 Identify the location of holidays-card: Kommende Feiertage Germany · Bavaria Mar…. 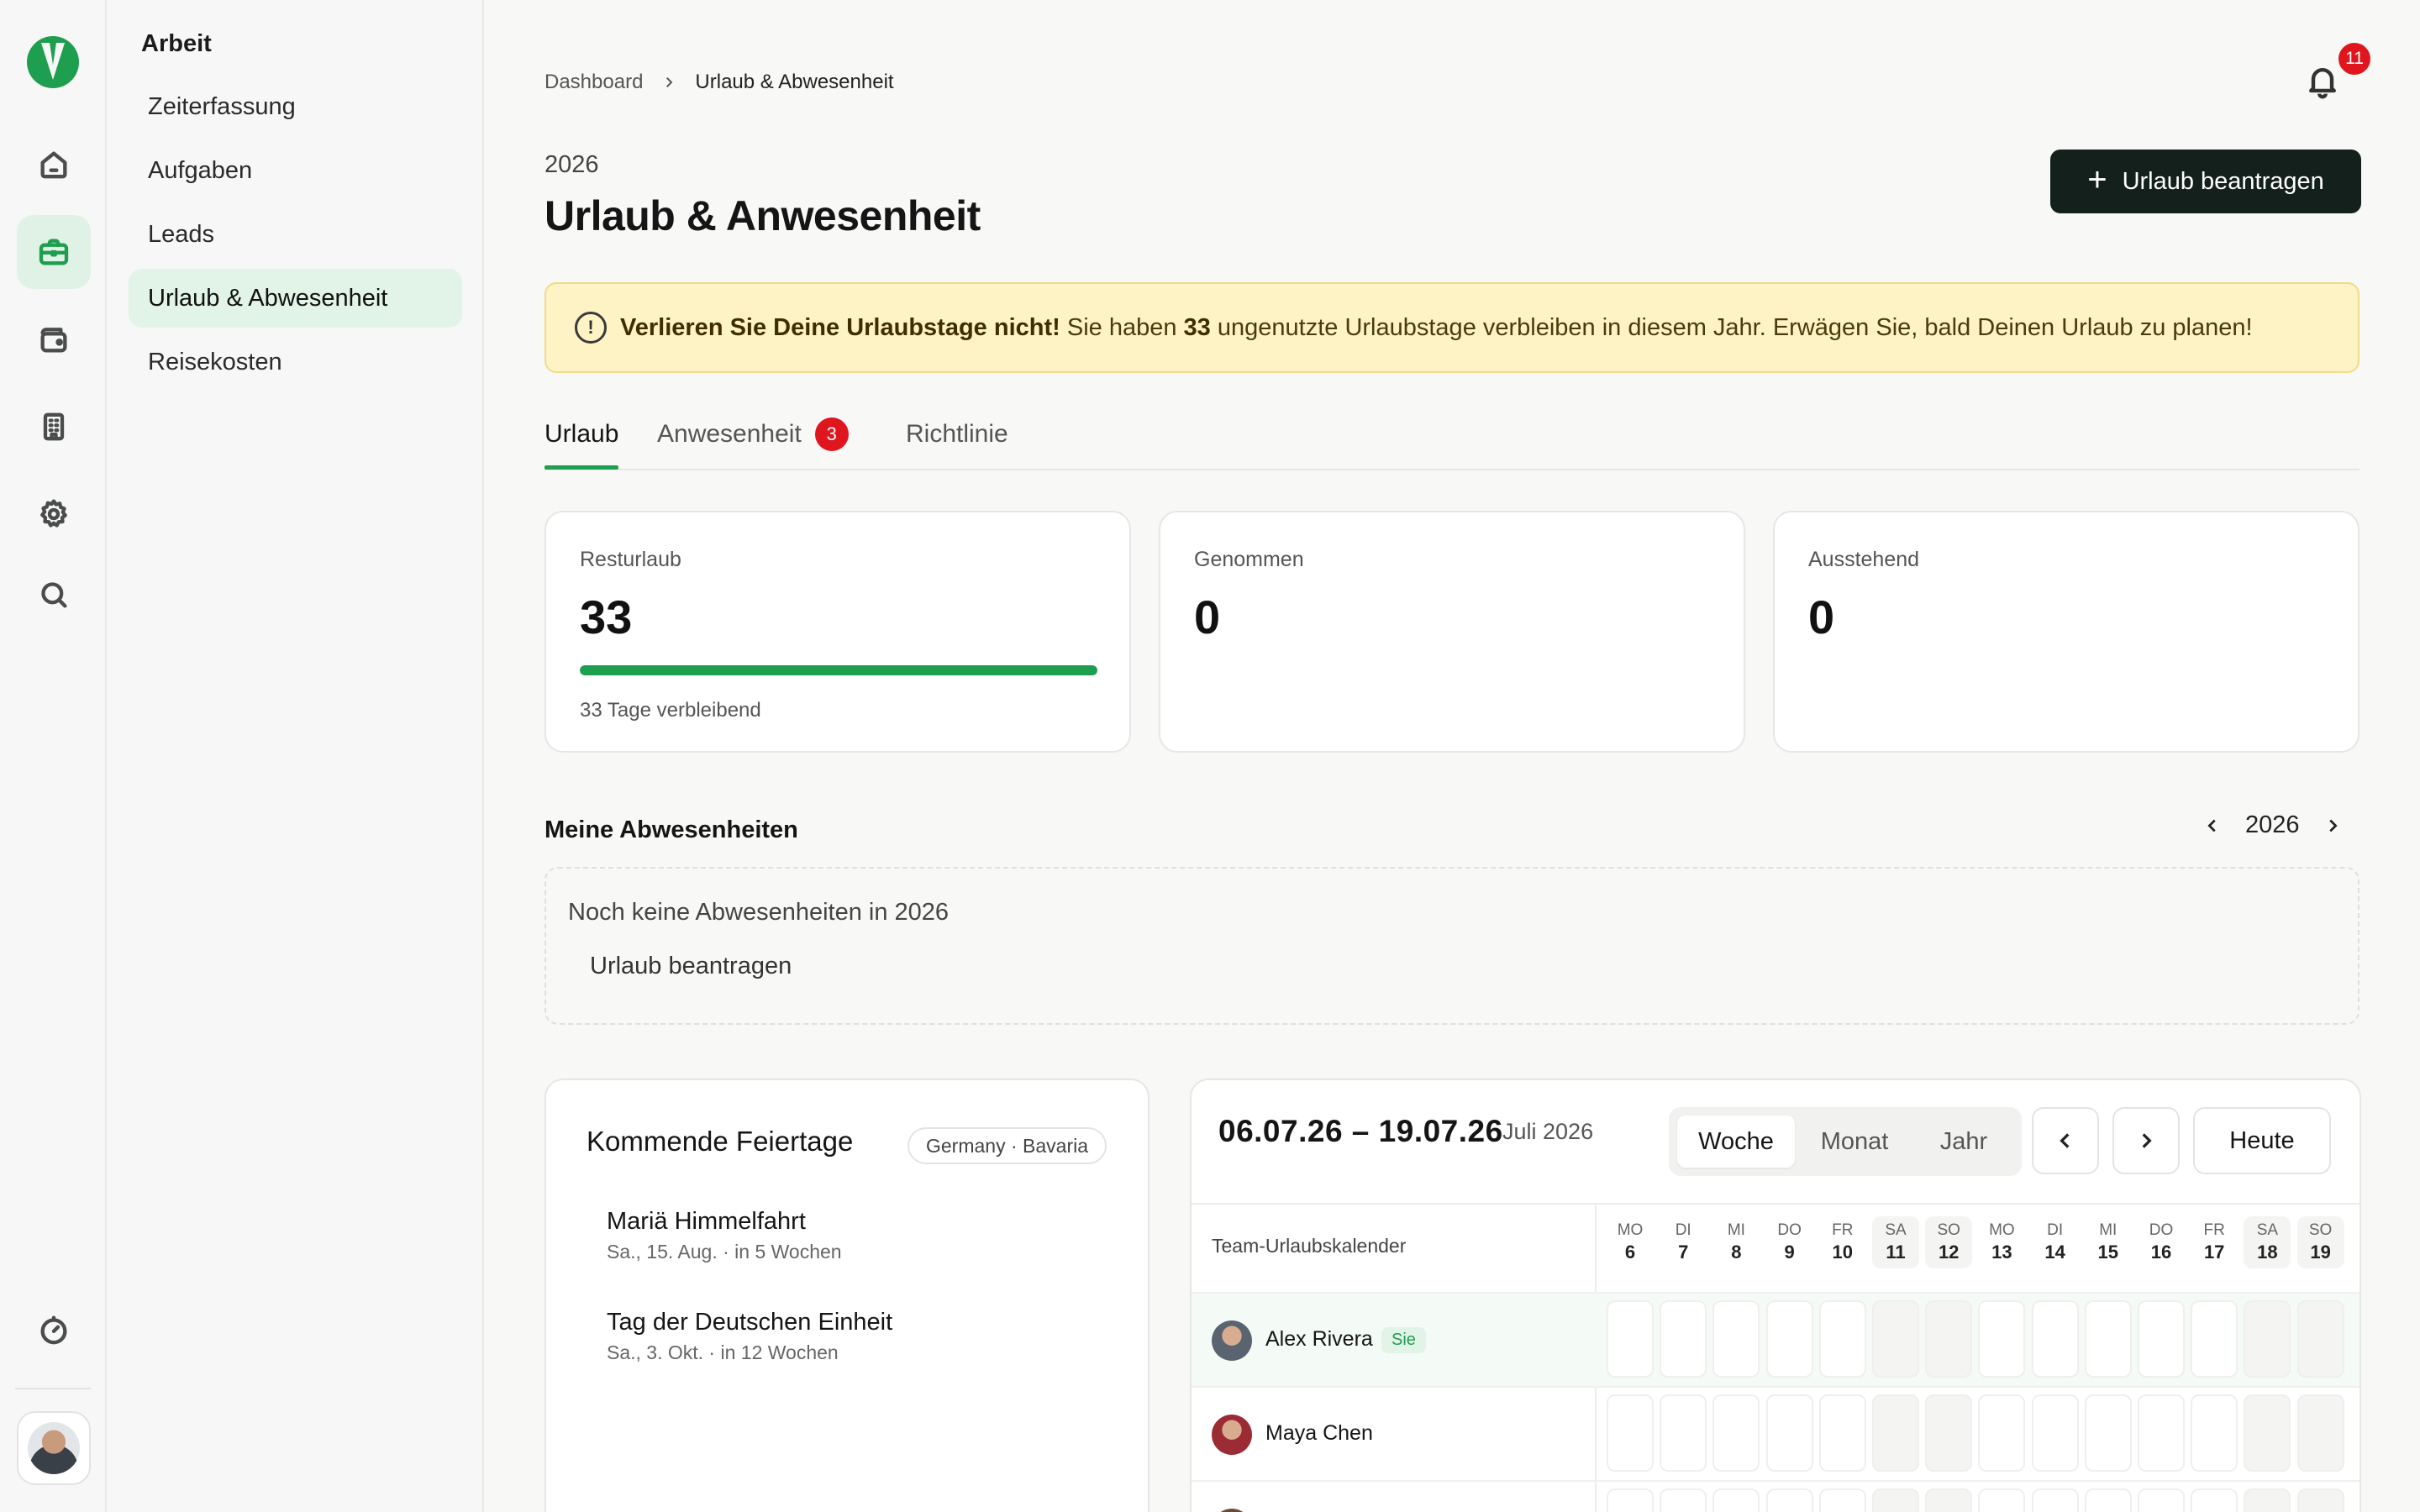
(847, 1295).